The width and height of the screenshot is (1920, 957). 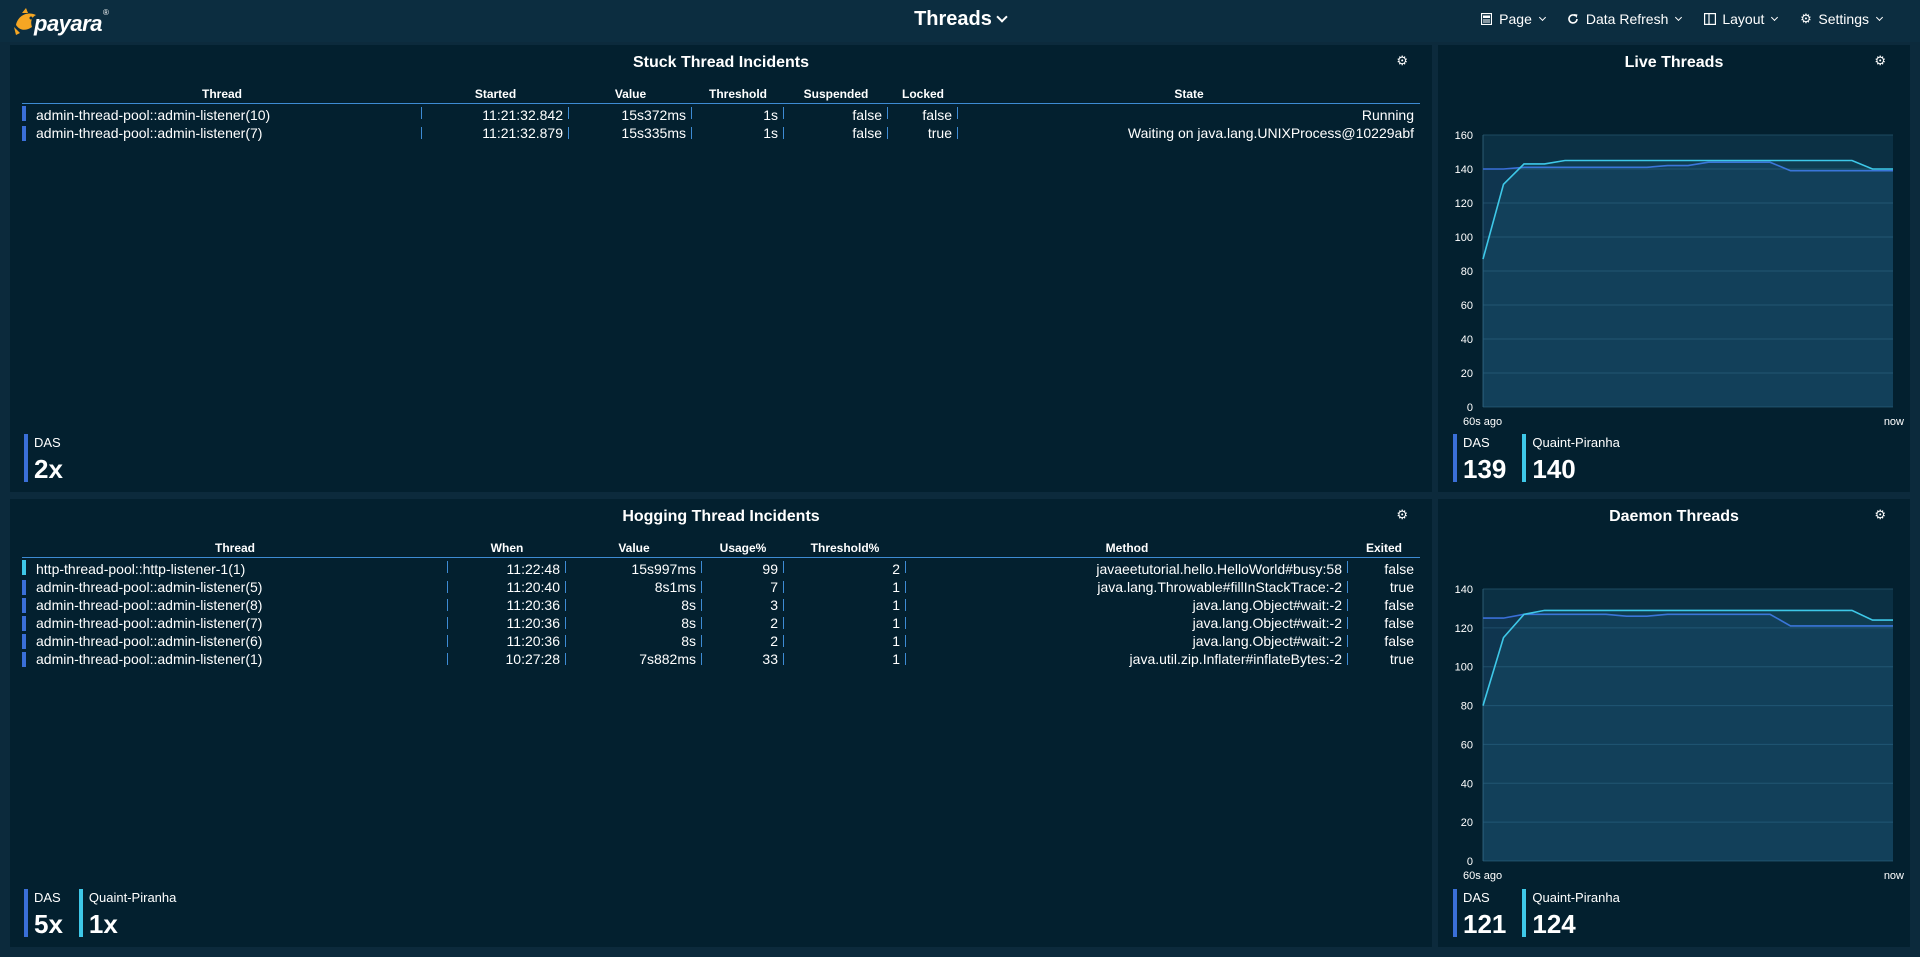 I want to click on live-threads-chart: 0 20 40 60 80 100 120 140 160 60s ago now, so click(x=1679, y=279).